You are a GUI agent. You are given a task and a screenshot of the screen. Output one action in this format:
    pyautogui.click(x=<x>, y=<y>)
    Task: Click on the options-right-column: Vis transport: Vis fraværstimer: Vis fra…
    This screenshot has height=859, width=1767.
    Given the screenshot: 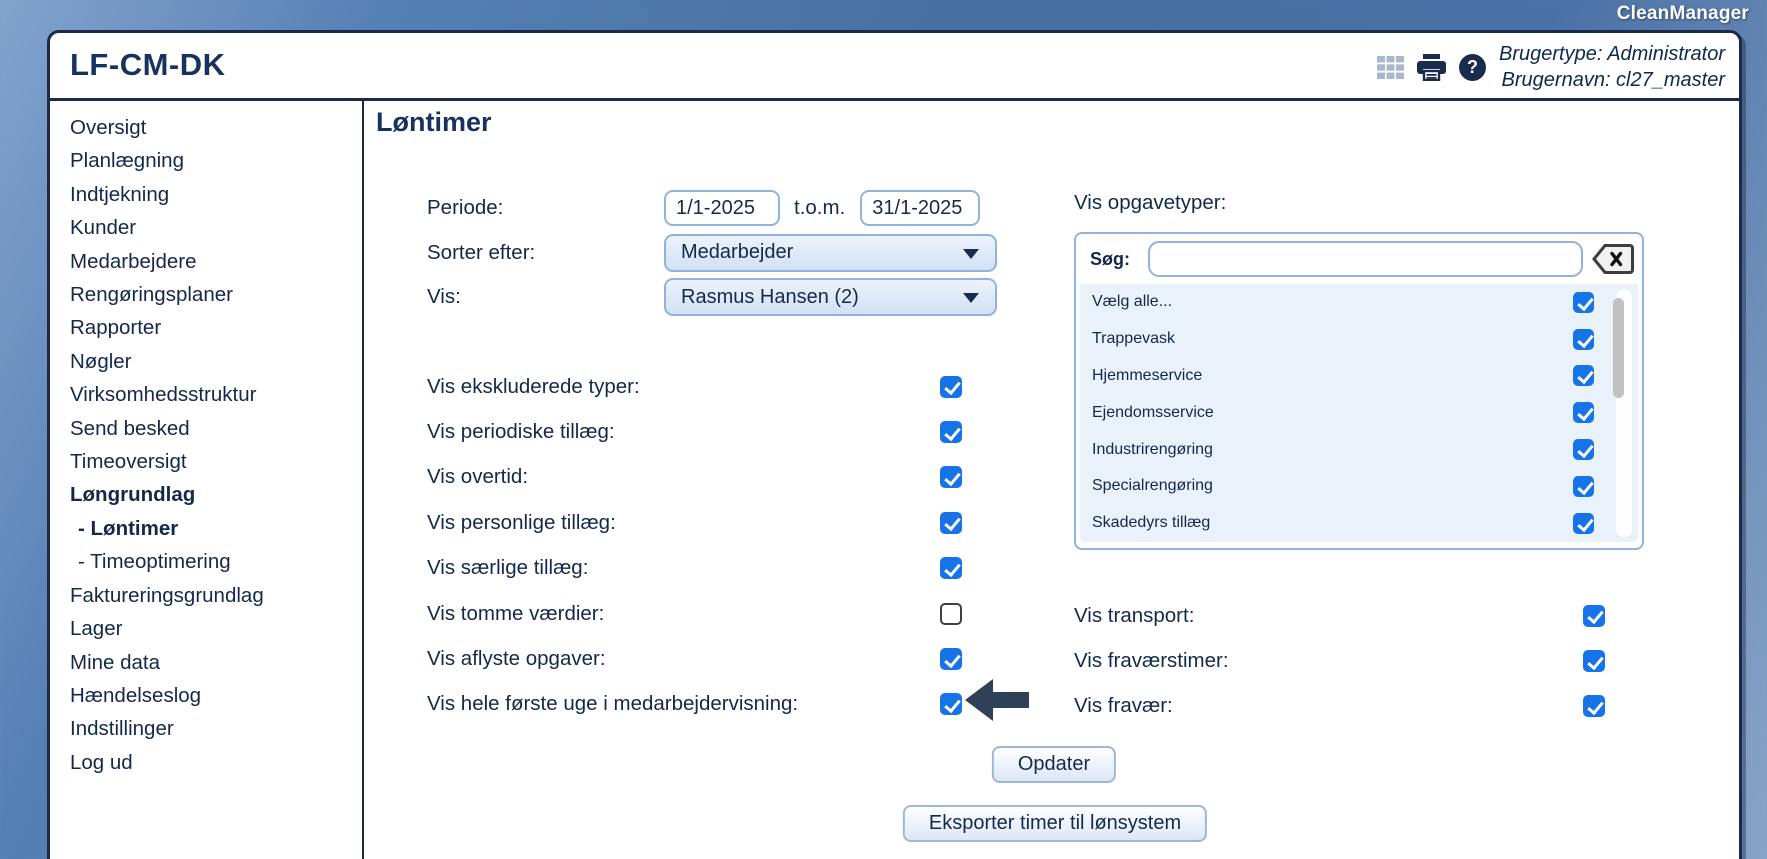 What is the action you would take?
    pyautogui.click(x=1339, y=661)
    